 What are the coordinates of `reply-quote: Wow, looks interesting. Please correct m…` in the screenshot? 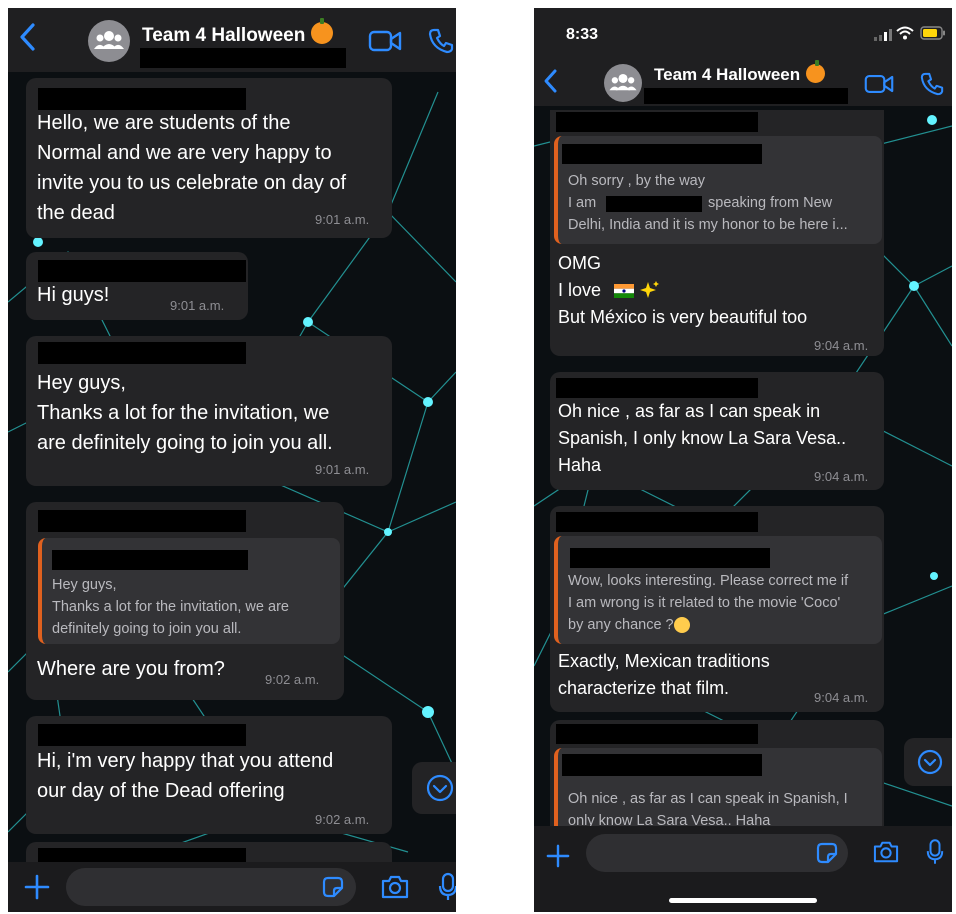 It's located at (718, 590).